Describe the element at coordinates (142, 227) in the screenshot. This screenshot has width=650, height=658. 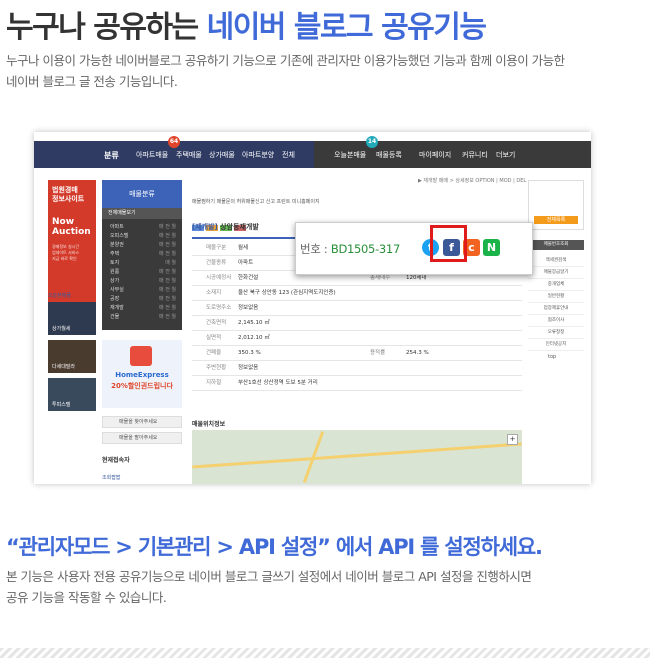
I see `category-item: 아파트 매 전 월` at that location.